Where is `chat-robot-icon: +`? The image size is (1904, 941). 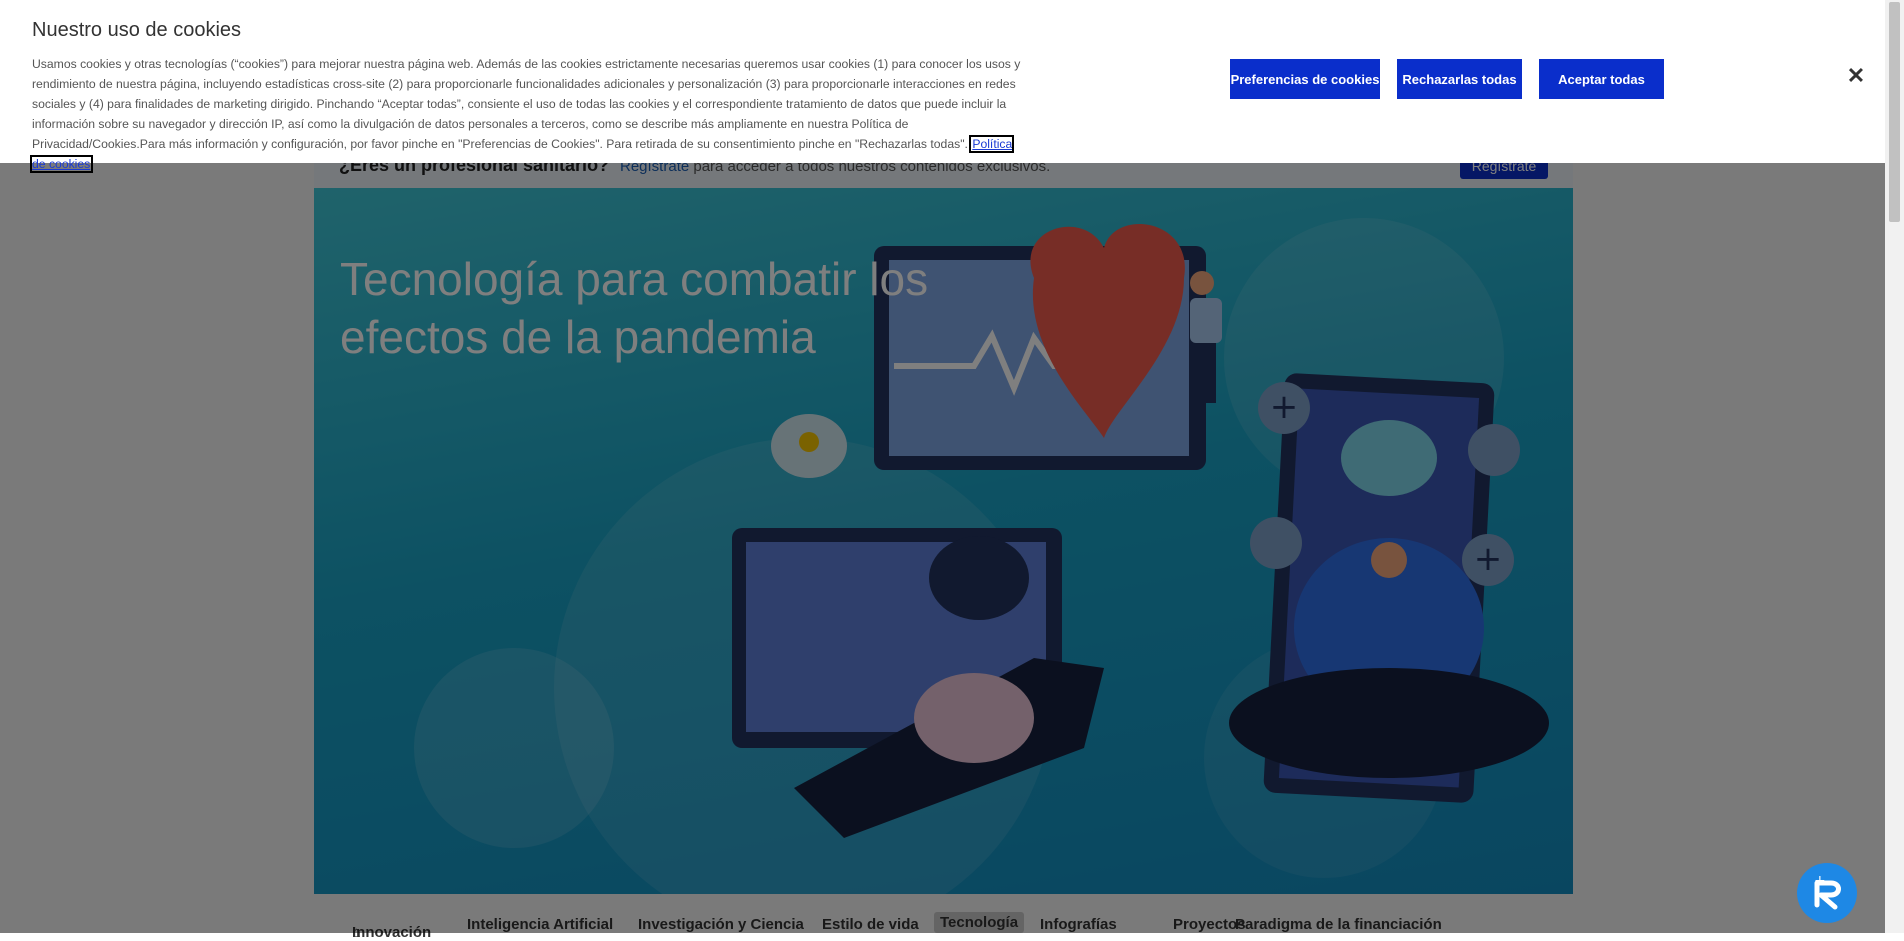 chat-robot-icon: + is located at coordinates (1827, 891).